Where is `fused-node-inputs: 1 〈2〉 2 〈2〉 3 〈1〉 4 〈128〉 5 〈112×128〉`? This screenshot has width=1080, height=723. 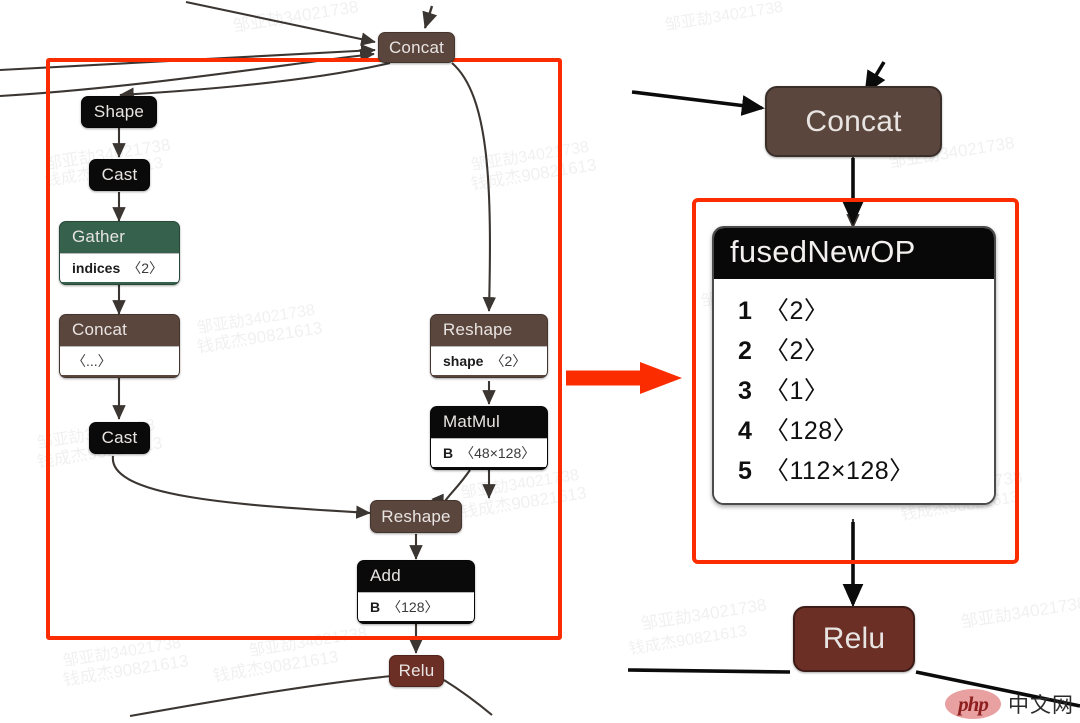 fused-node-inputs: 1 〈2〉 2 〈2〉 3 〈1〉 4 〈128〉 5 〈112×128〉 is located at coordinates (854, 391).